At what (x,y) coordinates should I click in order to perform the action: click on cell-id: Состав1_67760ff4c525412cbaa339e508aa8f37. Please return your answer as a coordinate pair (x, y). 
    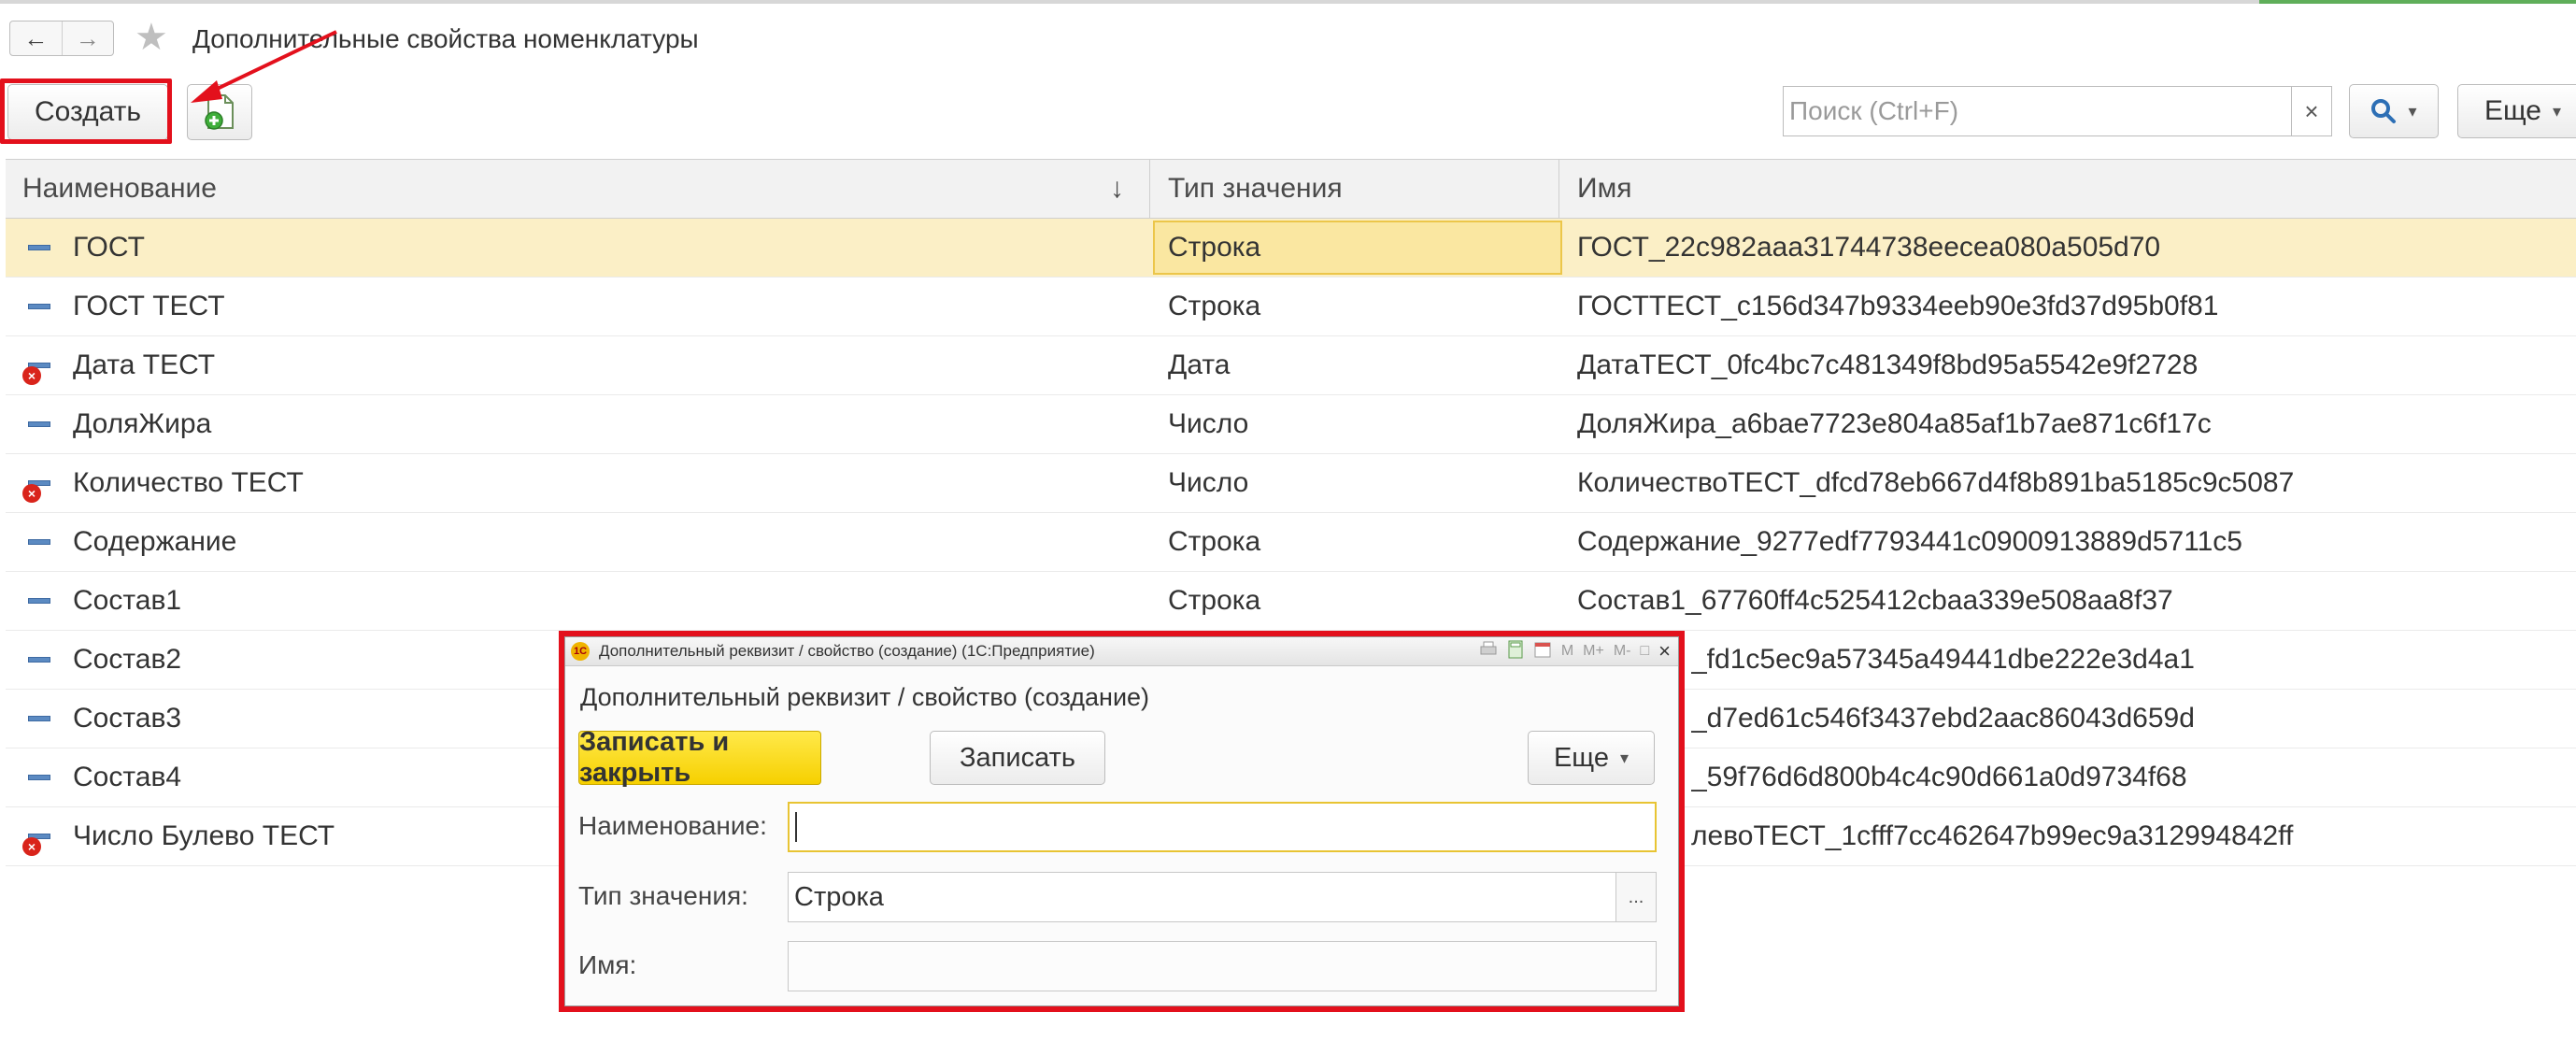
    Looking at the image, I should click on (2073, 601).